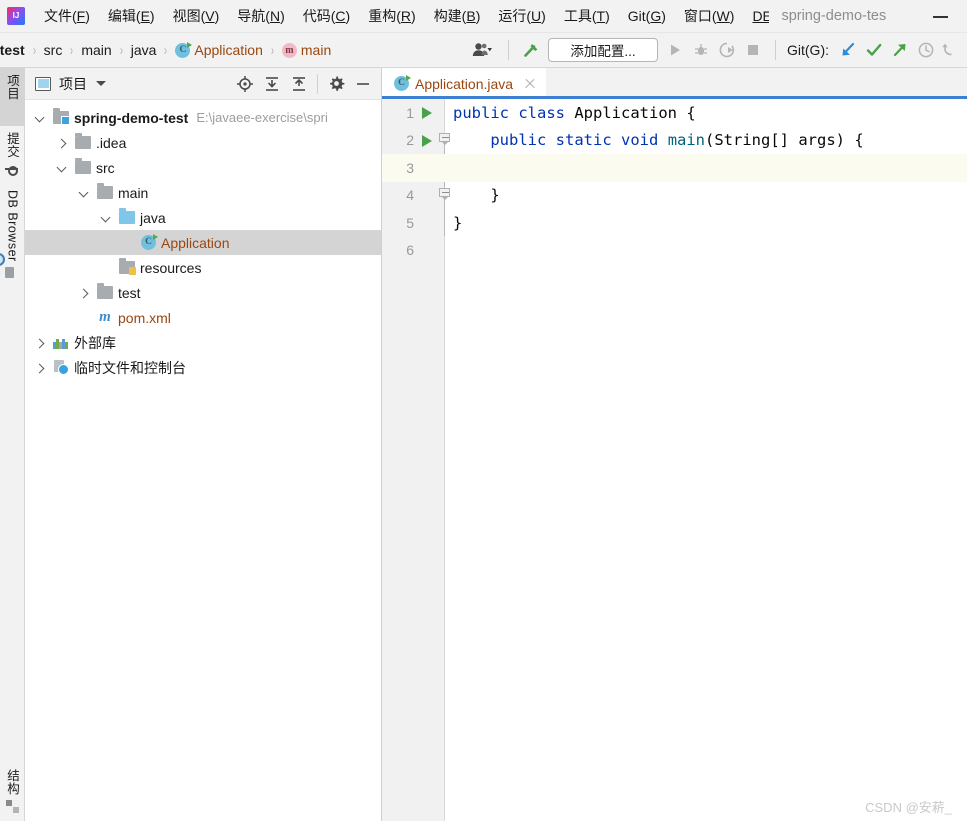 The height and width of the screenshot is (821, 967). I want to click on code-token: static, so click(583, 140).